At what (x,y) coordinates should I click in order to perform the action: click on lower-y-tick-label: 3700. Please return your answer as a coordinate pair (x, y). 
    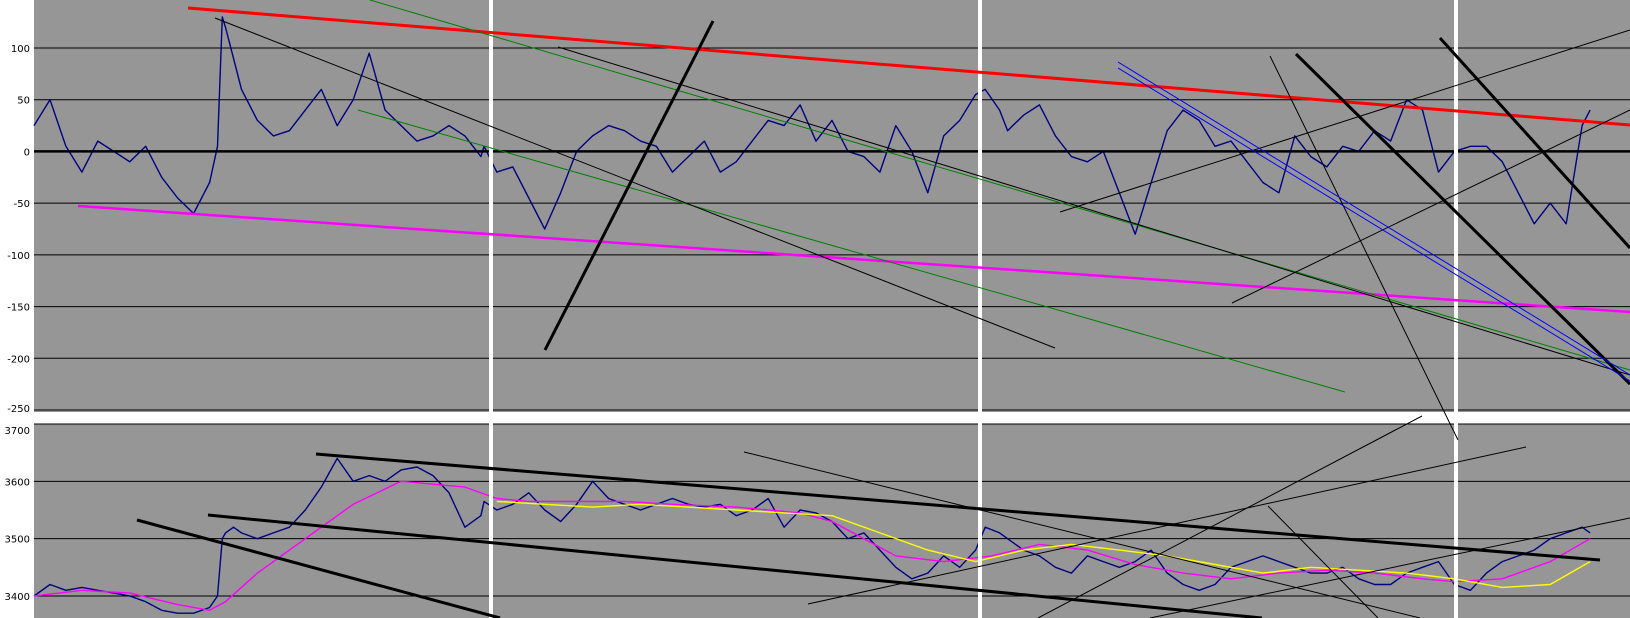
    Looking at the image, I should click on (17, 431).